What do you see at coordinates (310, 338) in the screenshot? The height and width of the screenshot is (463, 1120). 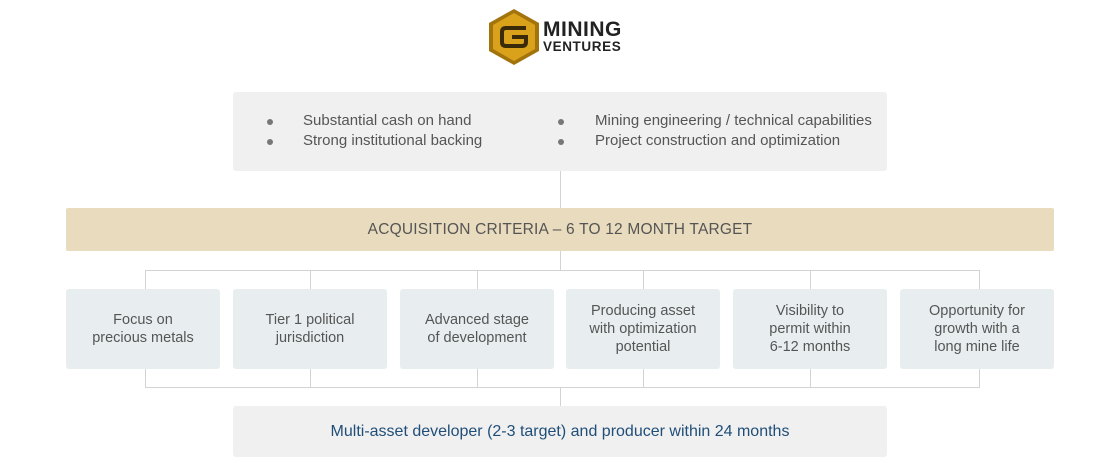 I see `criteria-text: jurisdiction` at bounding box center [310, 338].